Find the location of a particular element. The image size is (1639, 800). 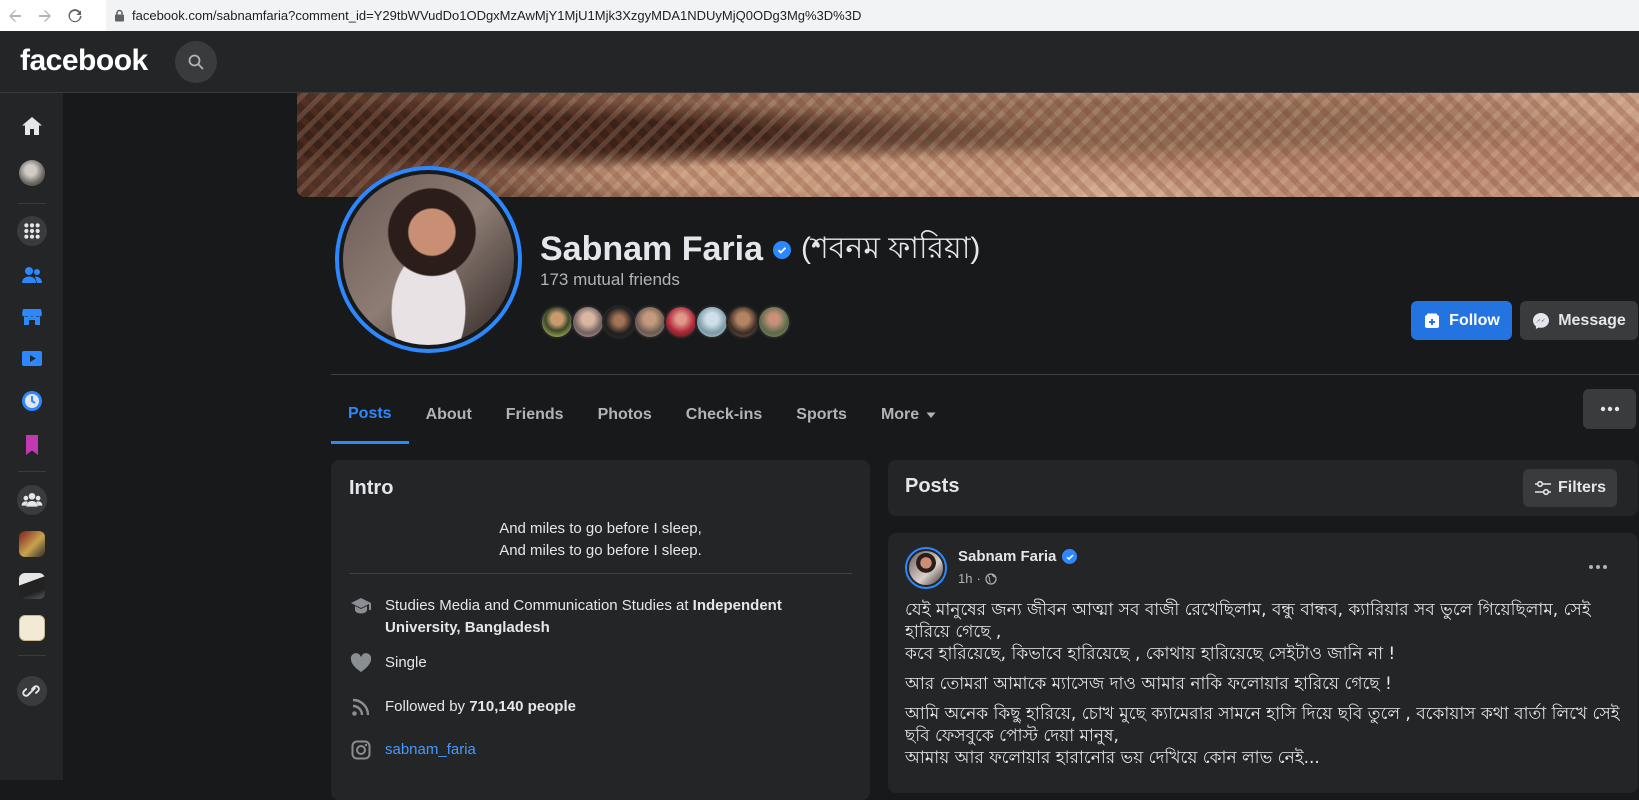

cover-photo is located at coordinates (968, 145).